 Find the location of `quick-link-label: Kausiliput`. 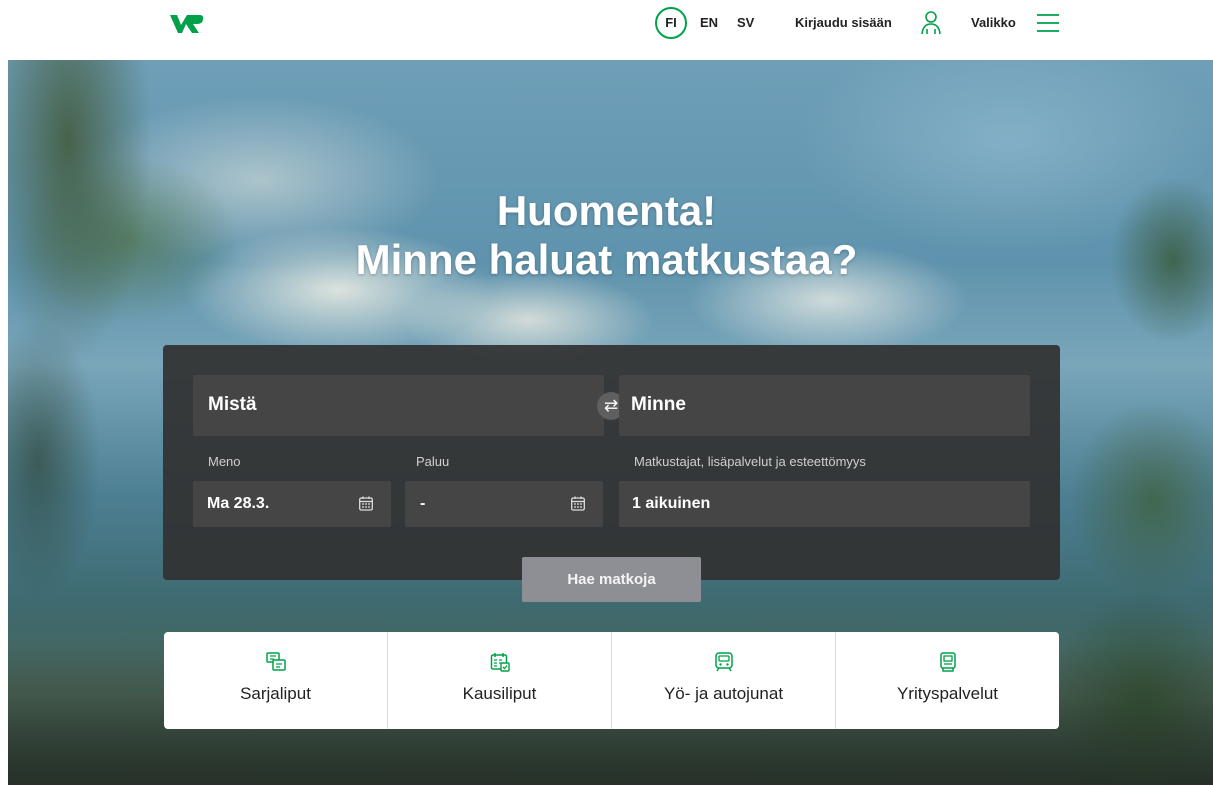

quick-link-label: Kausiliput is located at coordinates (499, 693).